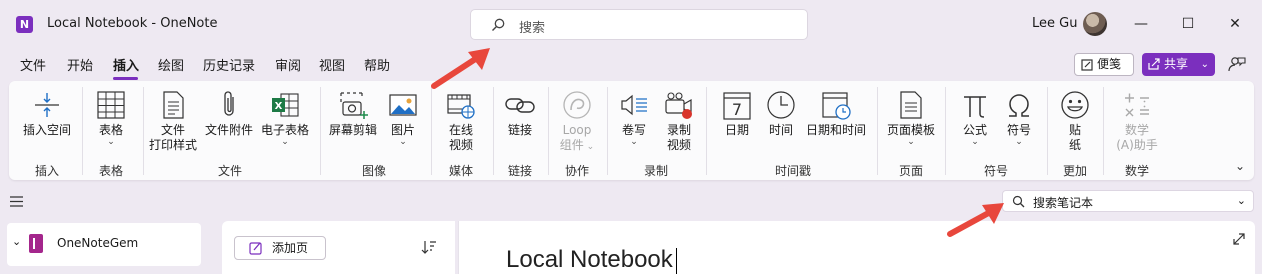  What do you see at coordinates (285, 105) in the screenshot?
I see `excel-icon: X` at bounding box center [285, 105].